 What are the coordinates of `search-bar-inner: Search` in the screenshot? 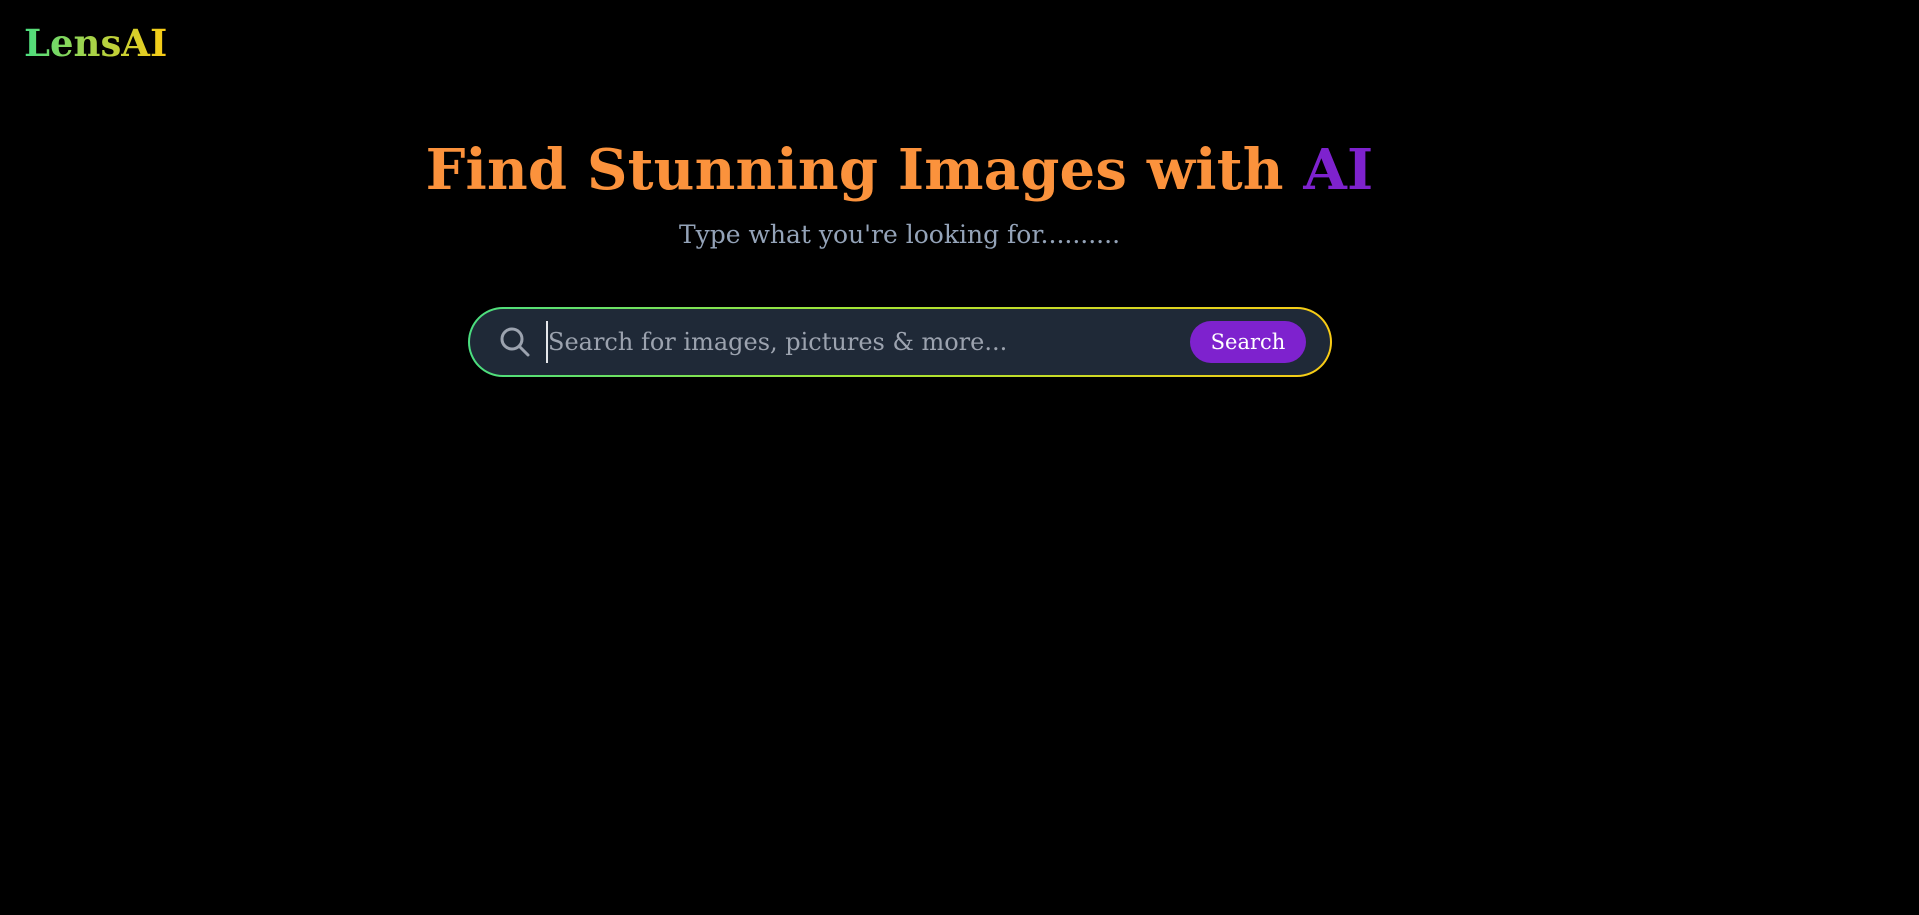 It's located at (900, 342).